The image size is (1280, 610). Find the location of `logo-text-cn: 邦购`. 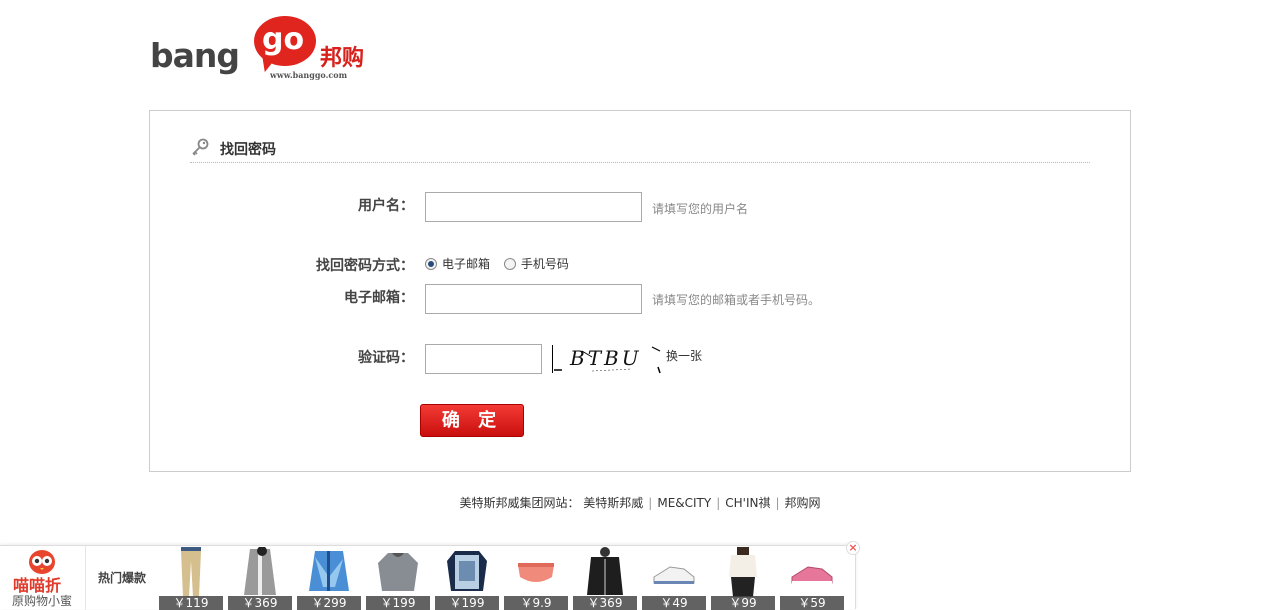

logo-text-cn: 邦购 is located at coordinates (342, 58).